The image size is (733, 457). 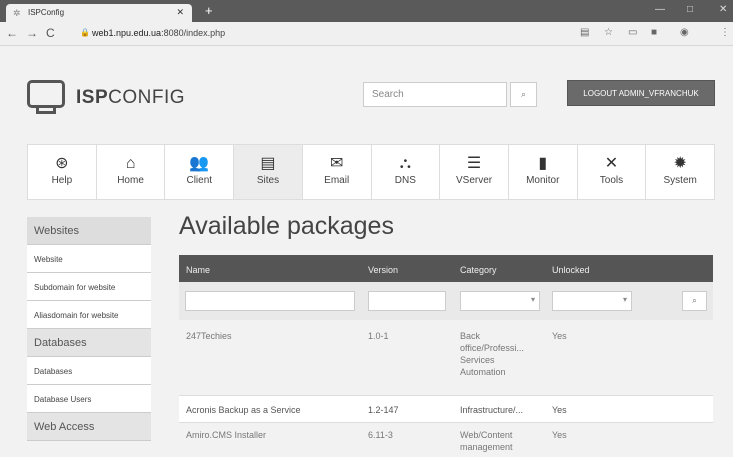 What do you see at coordinates (209, 336) in the screenshot?
I see `package-name: 247Techies` at bounding box center [209, 336].